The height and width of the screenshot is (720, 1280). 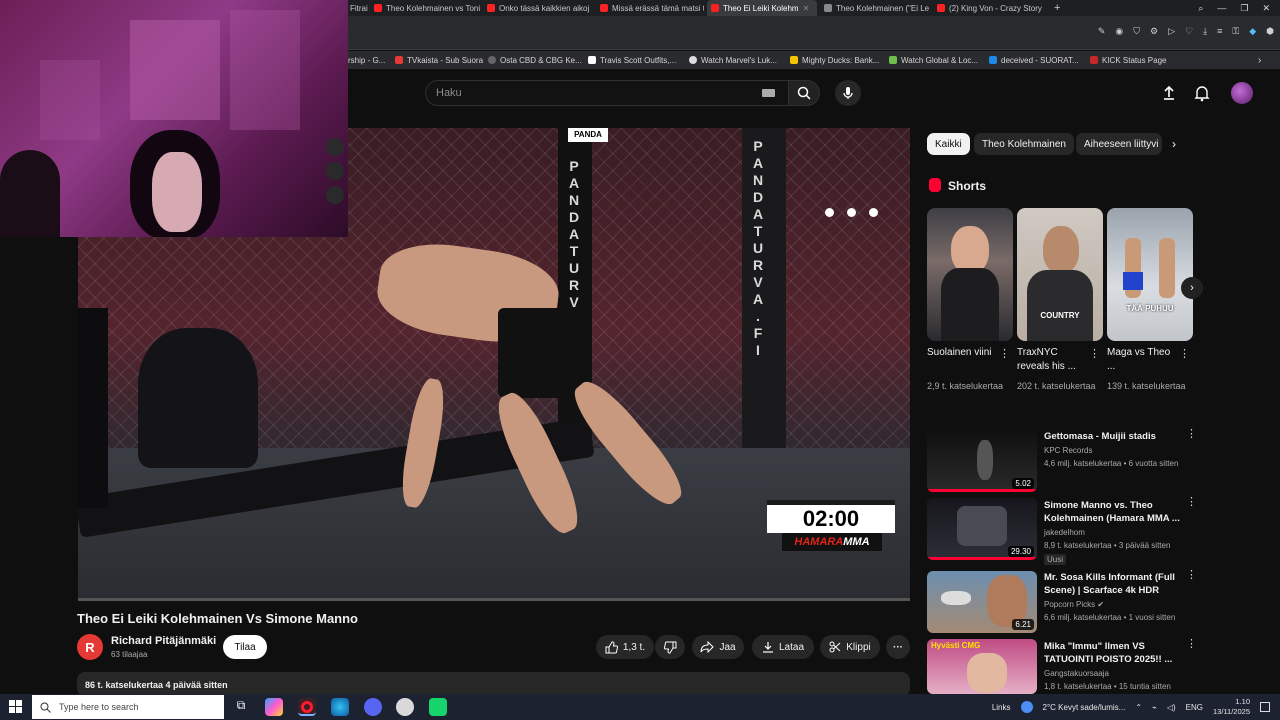 I want to click on video-title-link: Gettomasa - Muijii stadis, so click(x=1112, y=436).